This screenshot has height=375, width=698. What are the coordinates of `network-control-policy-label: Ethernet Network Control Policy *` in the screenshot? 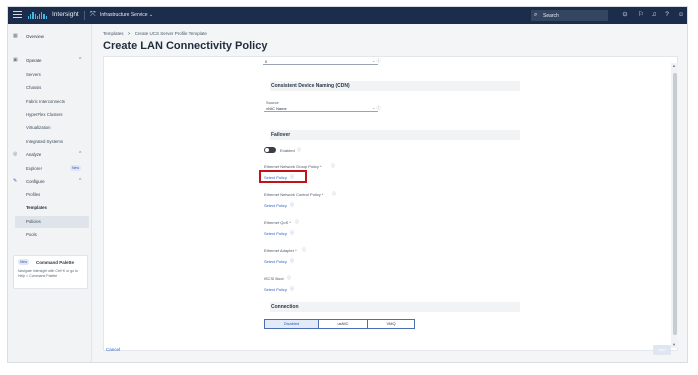 It's located at (294, 194).